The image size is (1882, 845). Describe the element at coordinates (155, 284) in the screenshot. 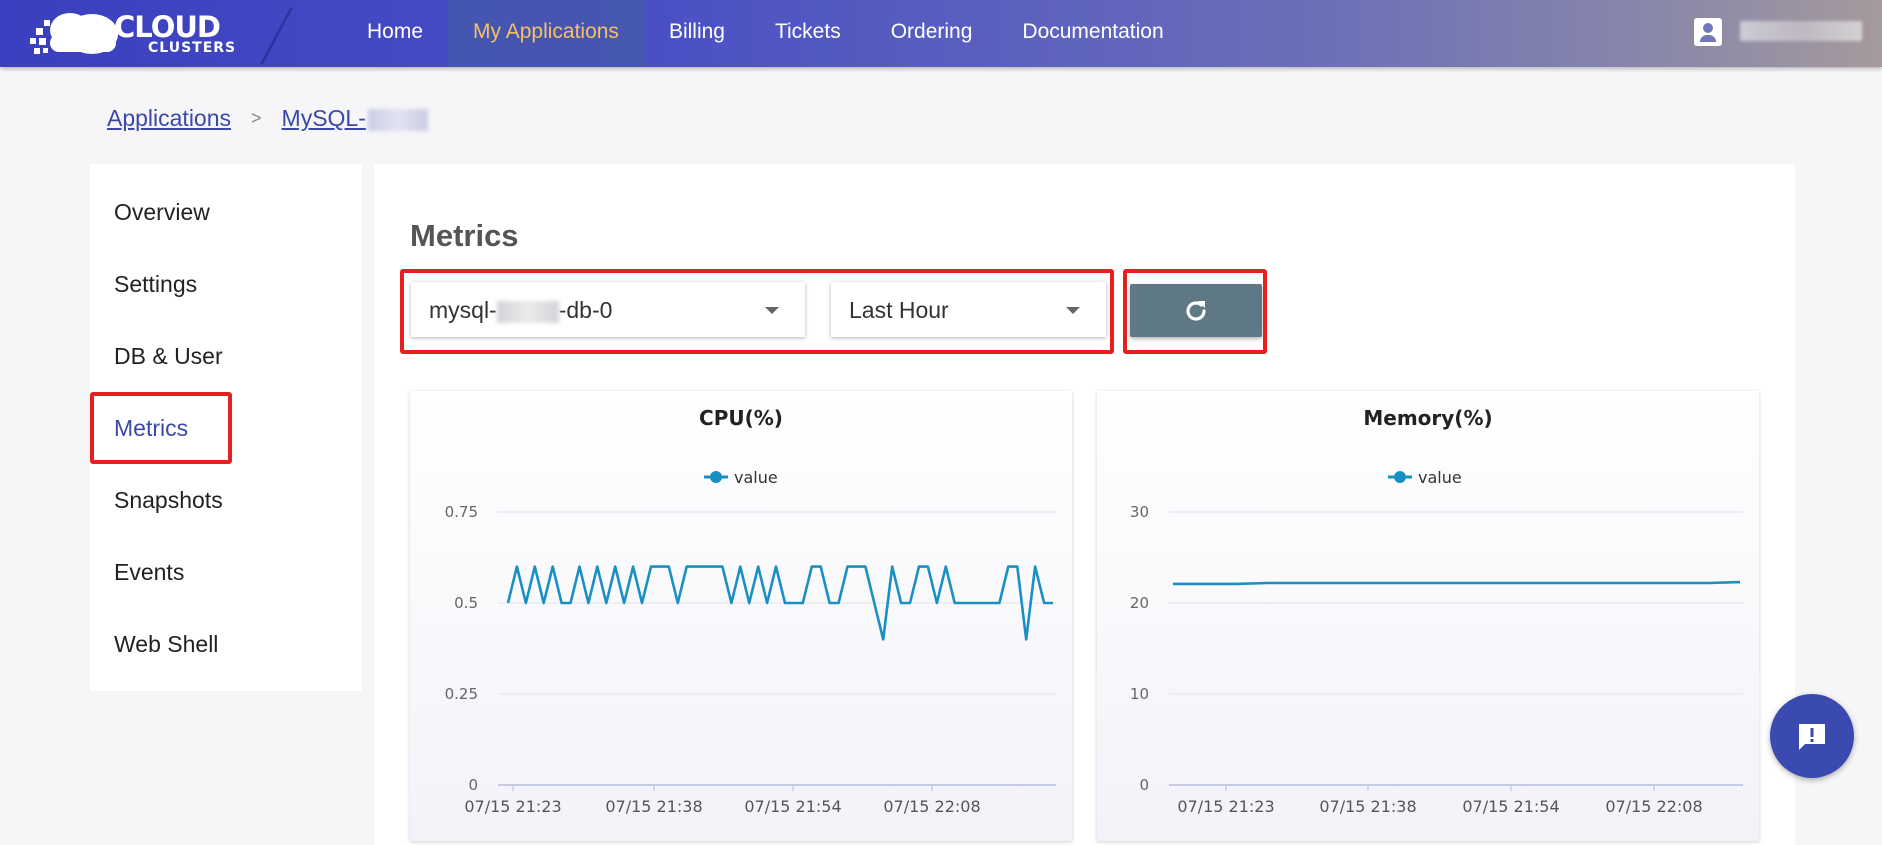

I see `sidebar-item-settings: Settings` at that location.